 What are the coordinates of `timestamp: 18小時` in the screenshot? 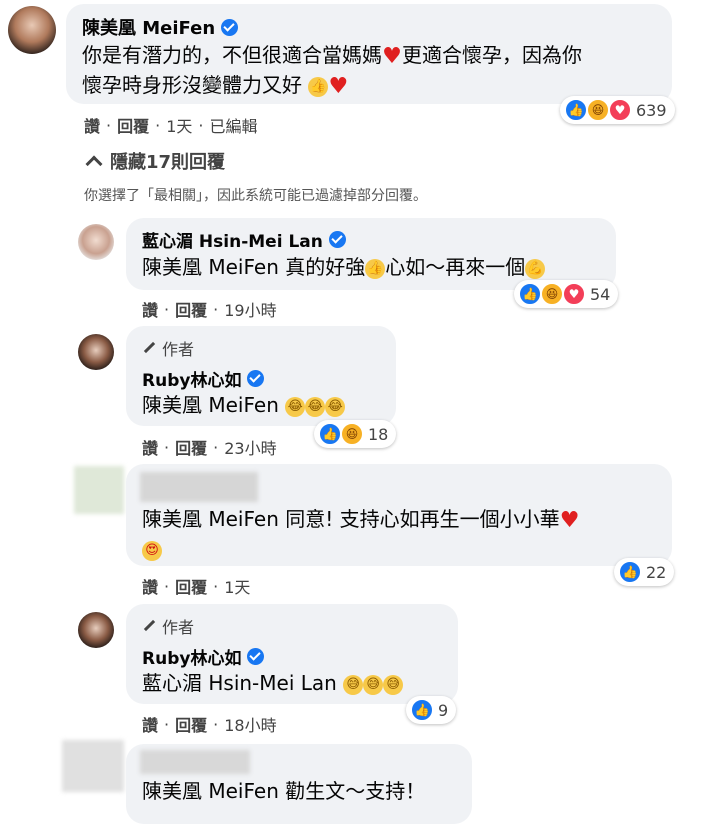 It's located at (250, 724).